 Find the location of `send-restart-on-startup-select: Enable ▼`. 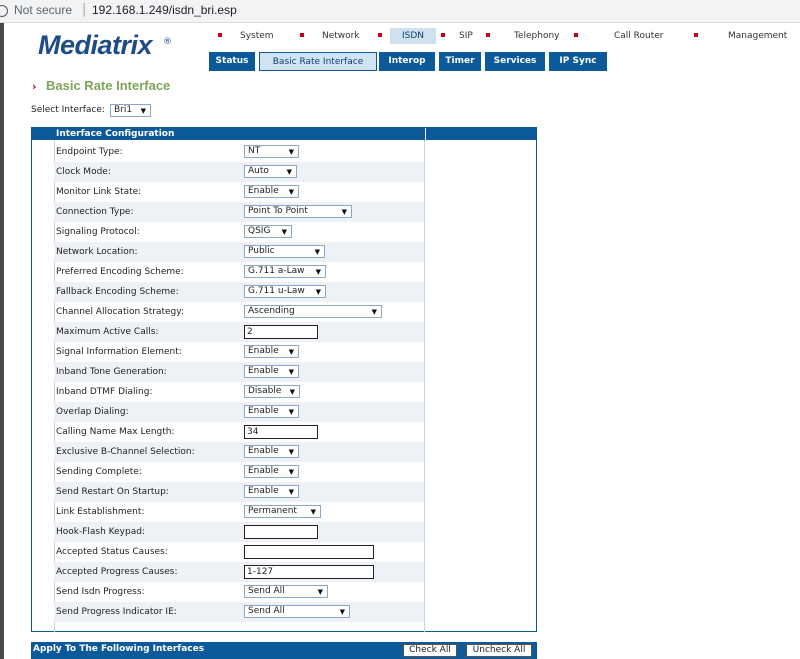

send-restart-on-startup-select: Enable ▼ is located at coordinates (271, 491).